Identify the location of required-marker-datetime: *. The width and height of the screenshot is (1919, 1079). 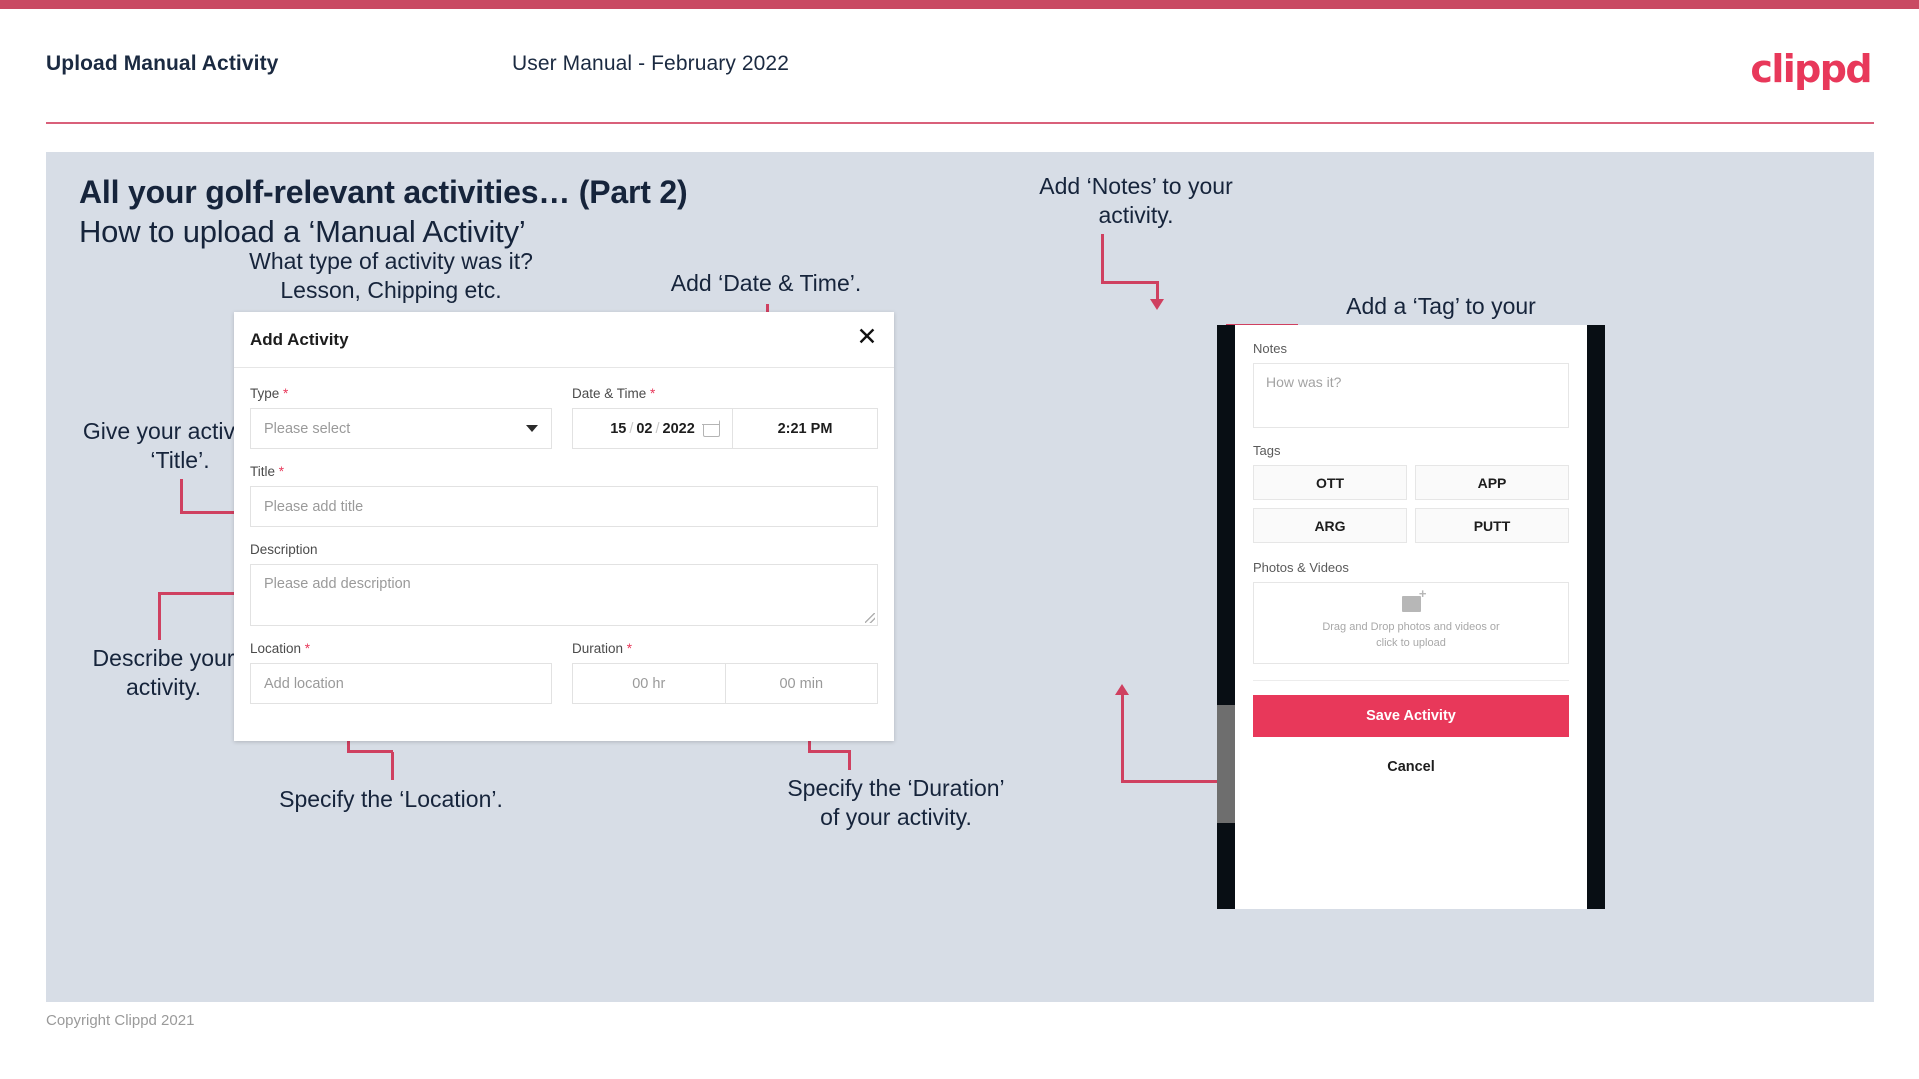
(651, 393).